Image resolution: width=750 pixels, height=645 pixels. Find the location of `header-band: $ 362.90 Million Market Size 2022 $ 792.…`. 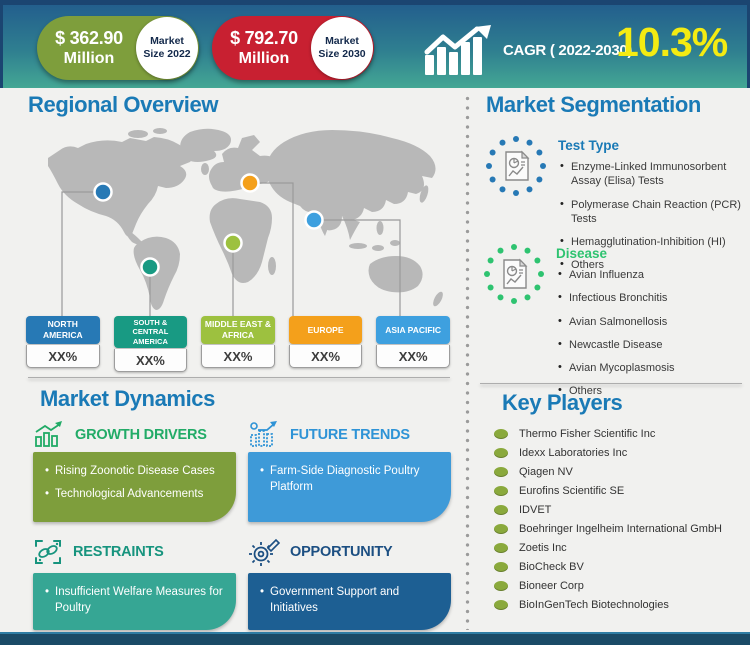

header-band: $ 362.90 Million Market Size 2022 $ 792.… is located at coordinates (375, 44).